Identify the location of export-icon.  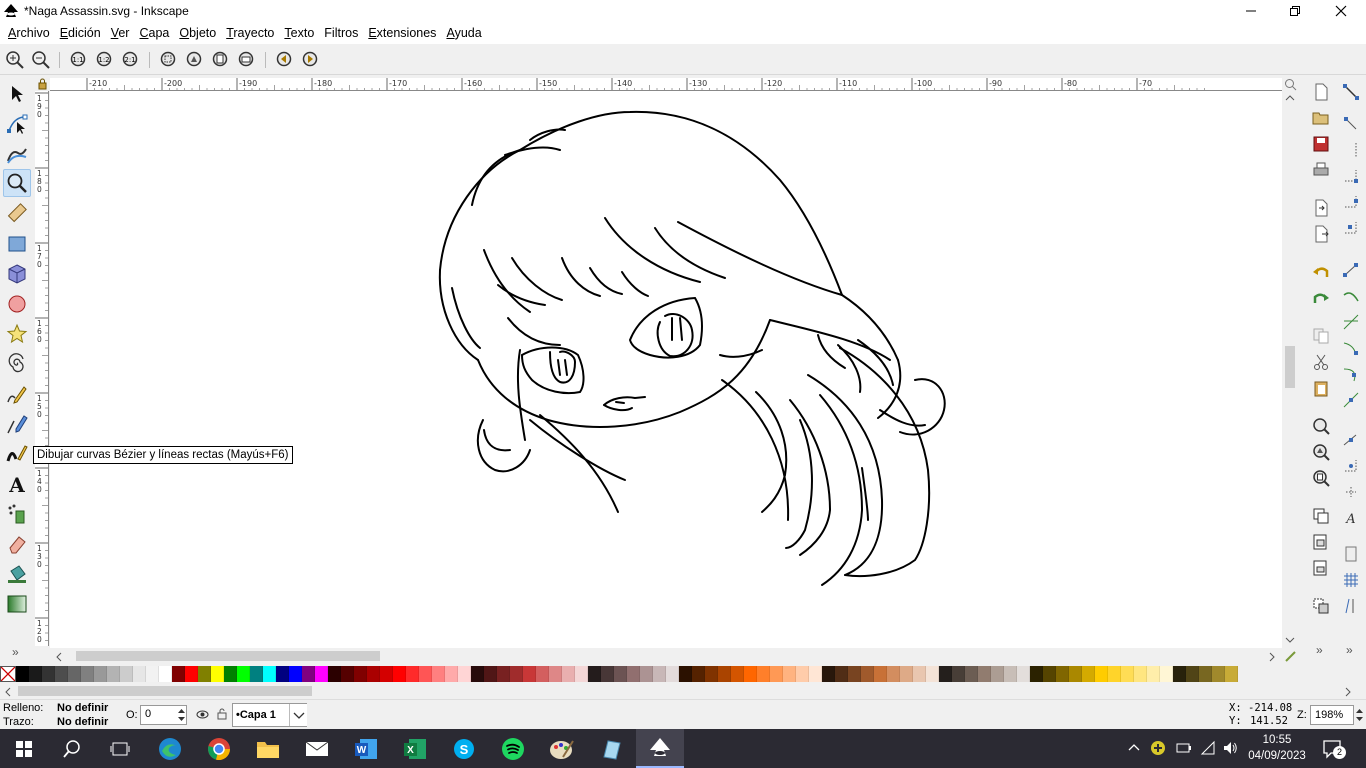
(1321, 234).